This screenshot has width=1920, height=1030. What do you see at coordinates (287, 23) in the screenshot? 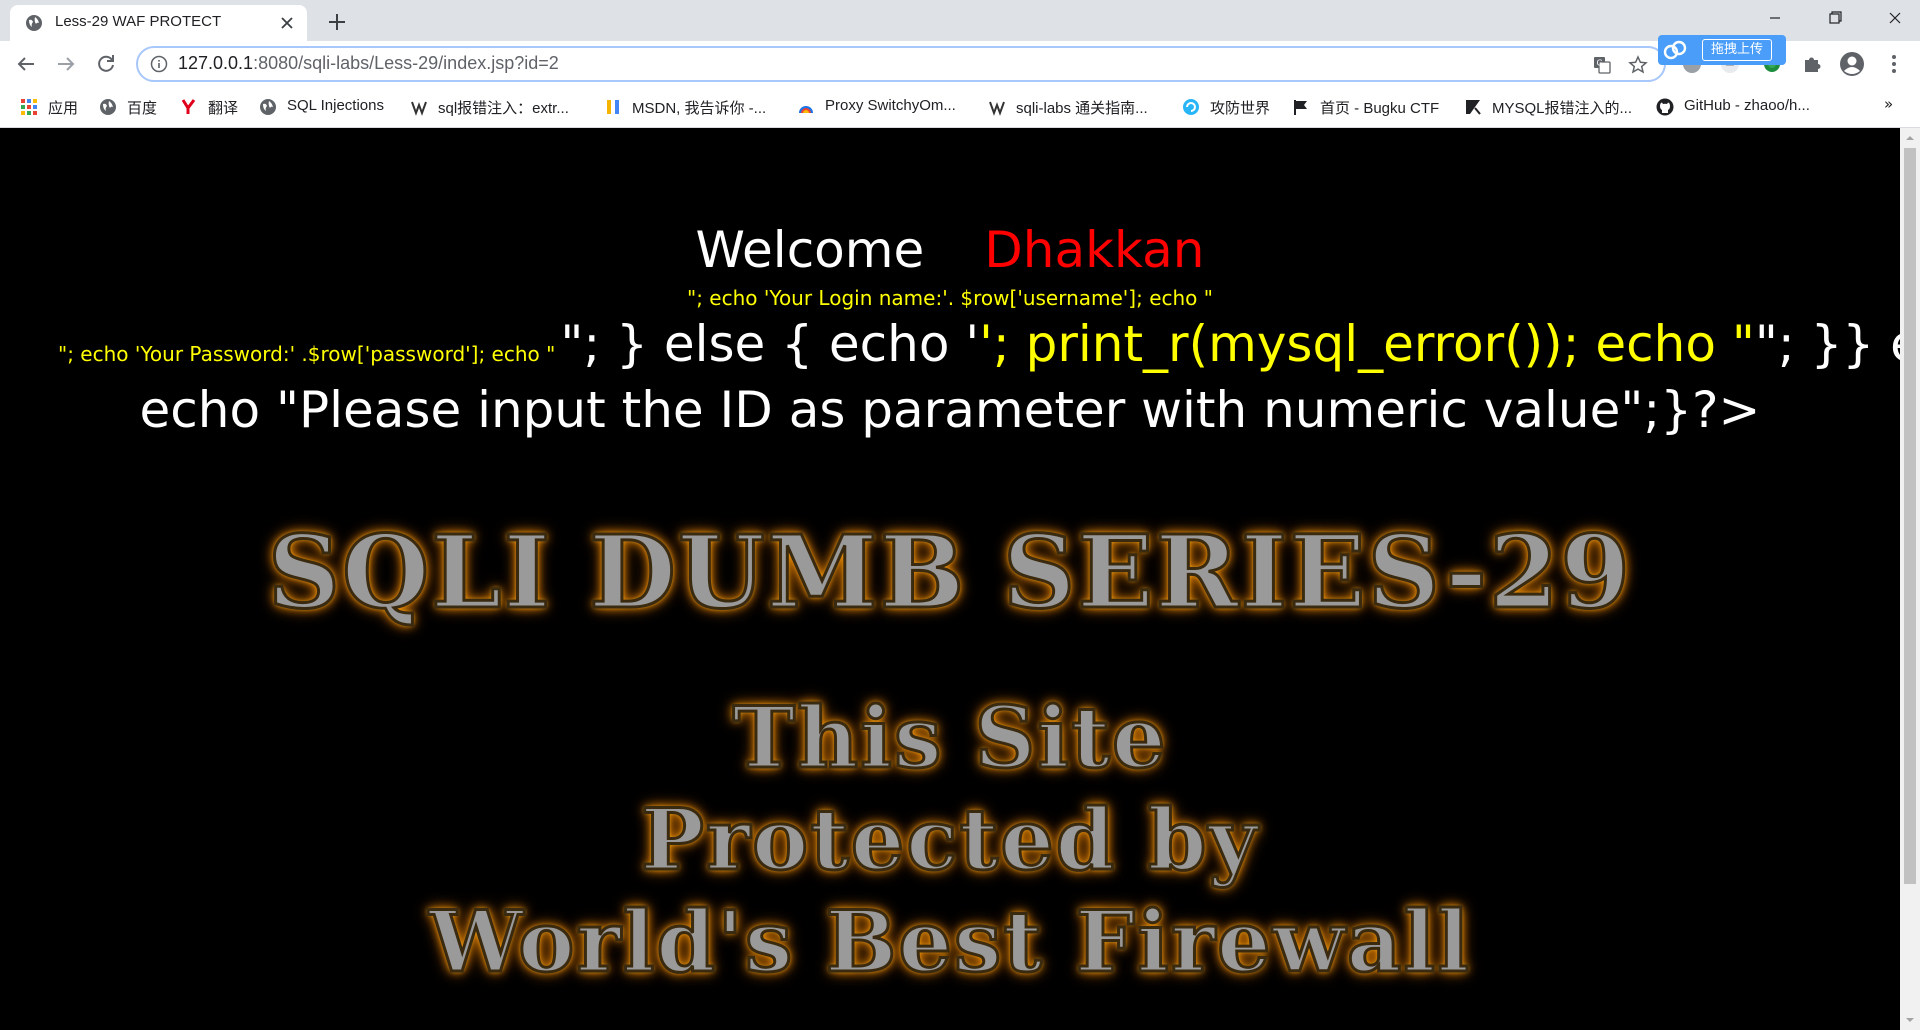
I see `close-icon` at bounding box center [287, 23].